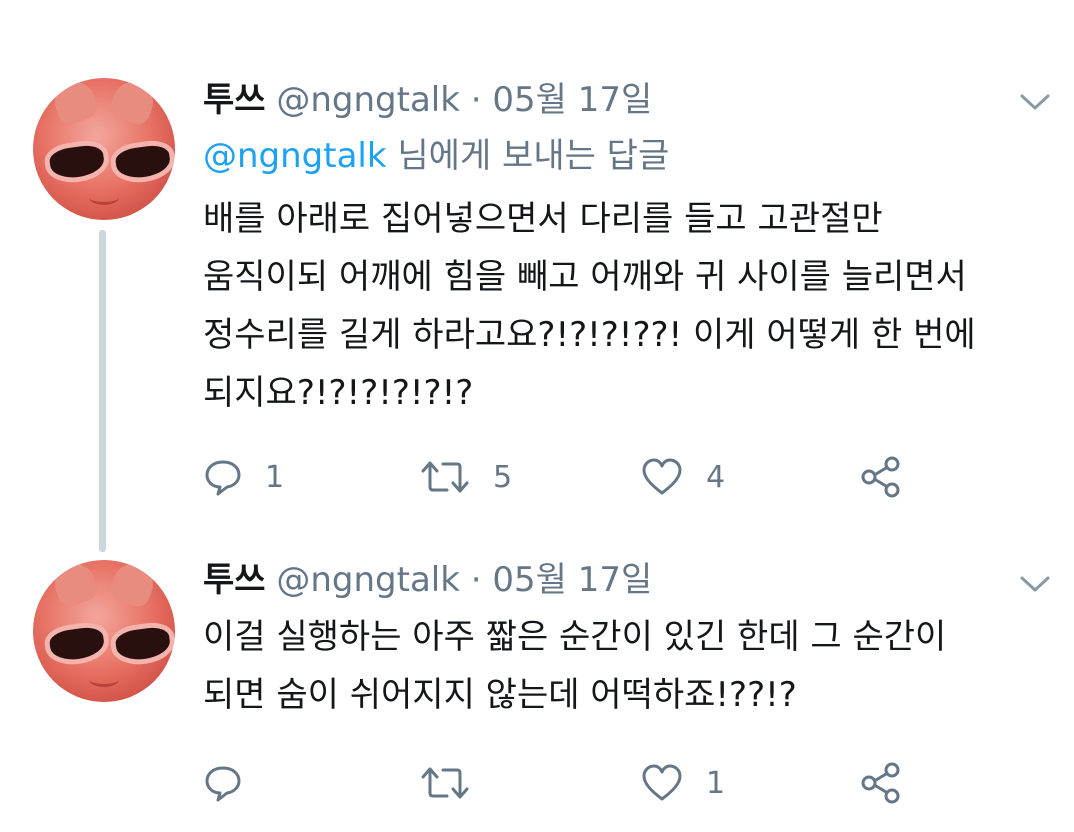  What do you see at coordinates (716, 783) in the screenshot?
I see `like-count: 1` at bounding box center [716, 783].